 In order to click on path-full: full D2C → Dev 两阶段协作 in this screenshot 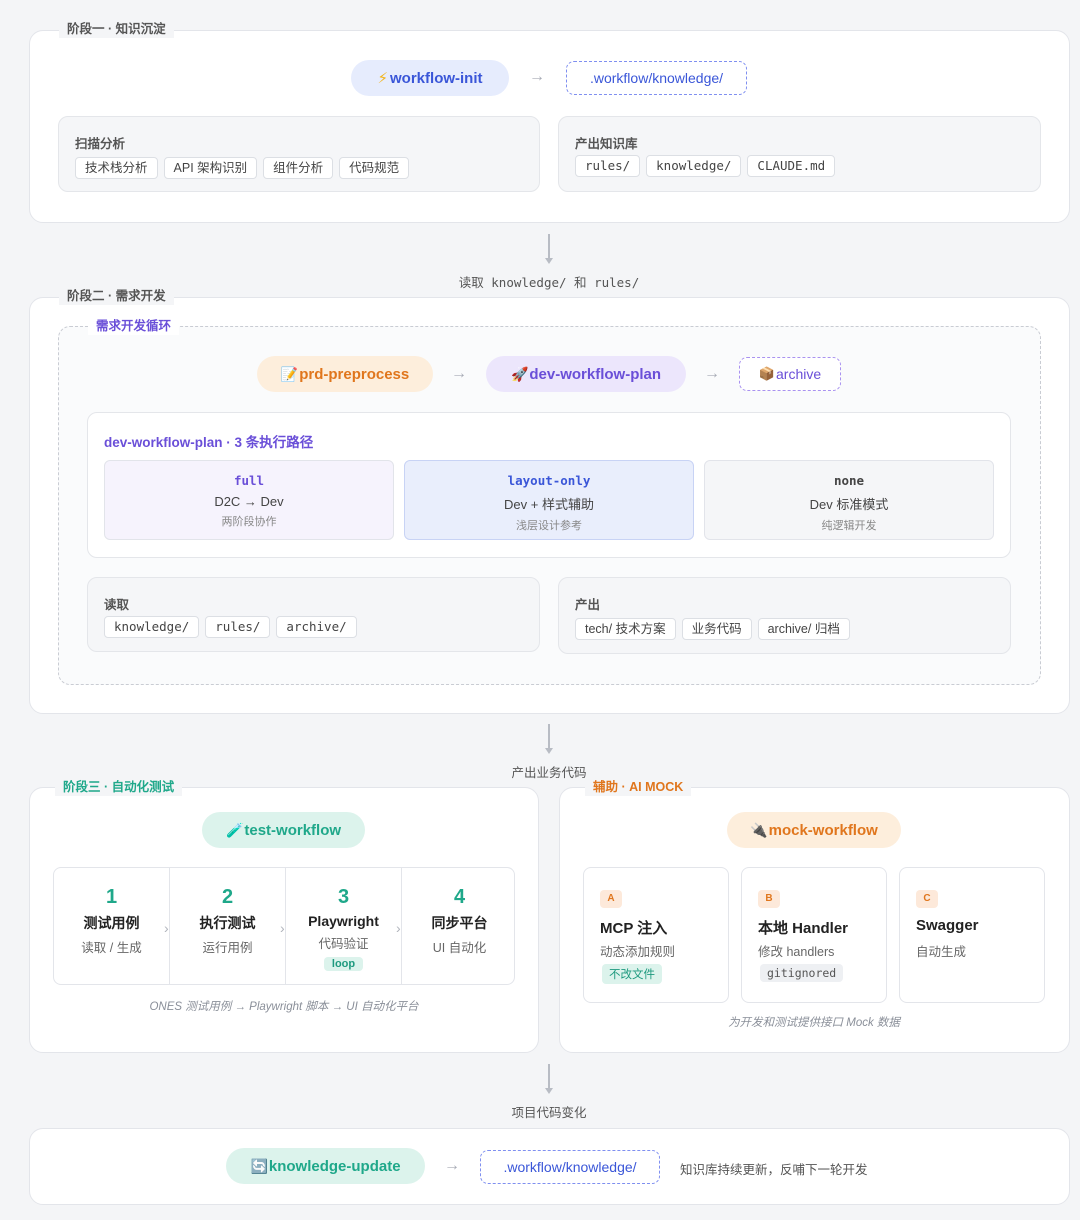, I will do `click(249, 500)`.